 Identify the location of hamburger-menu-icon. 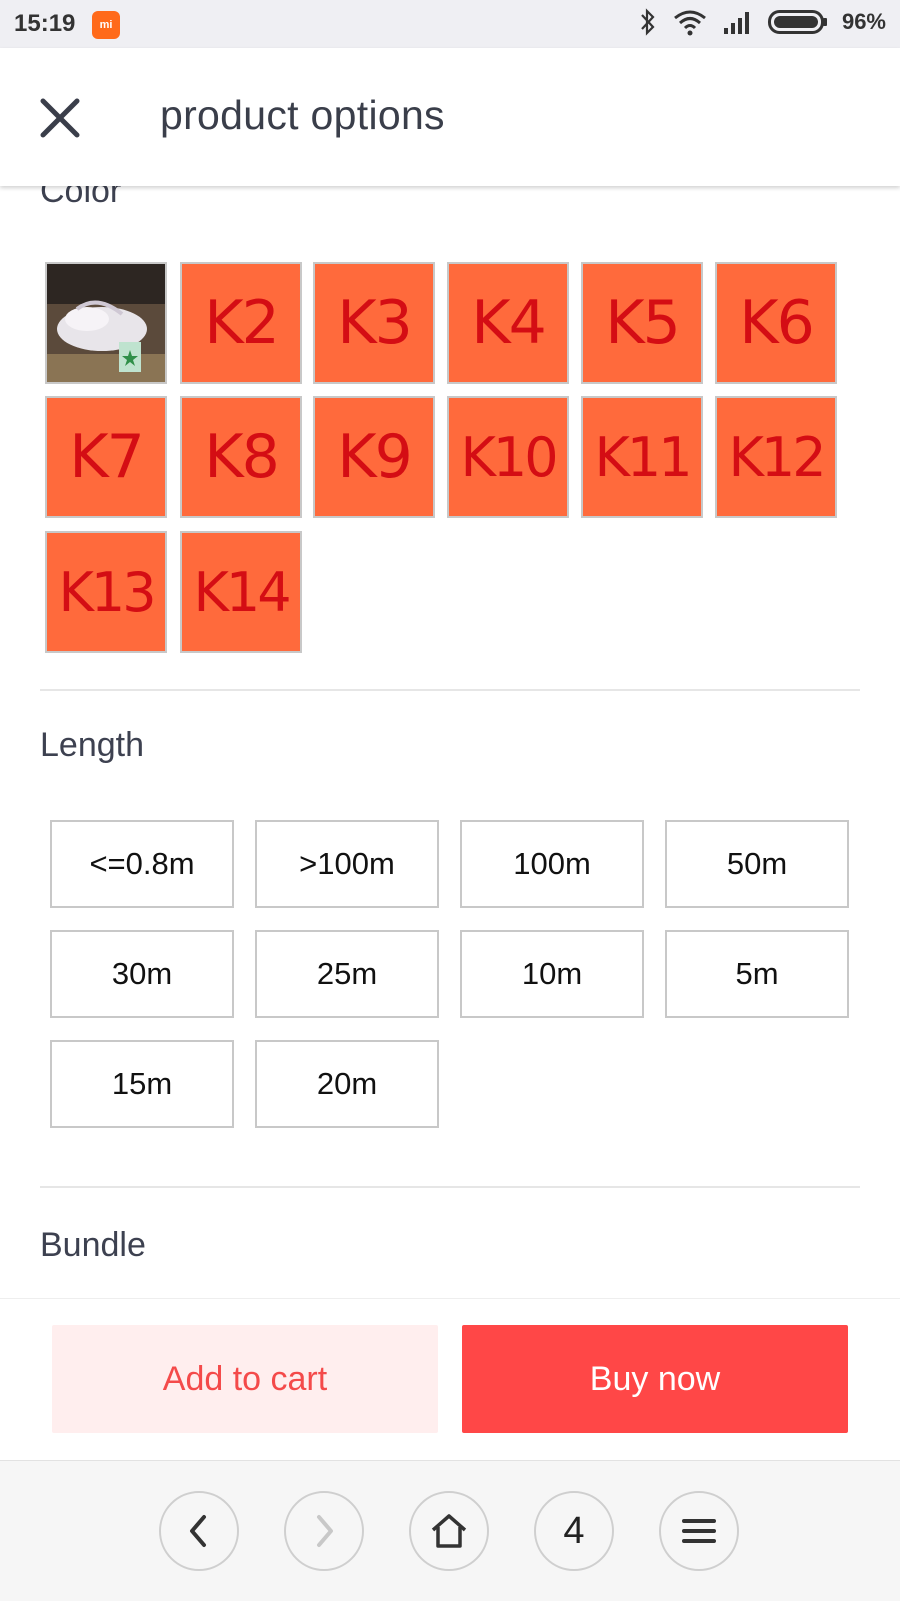
(699, 1531).